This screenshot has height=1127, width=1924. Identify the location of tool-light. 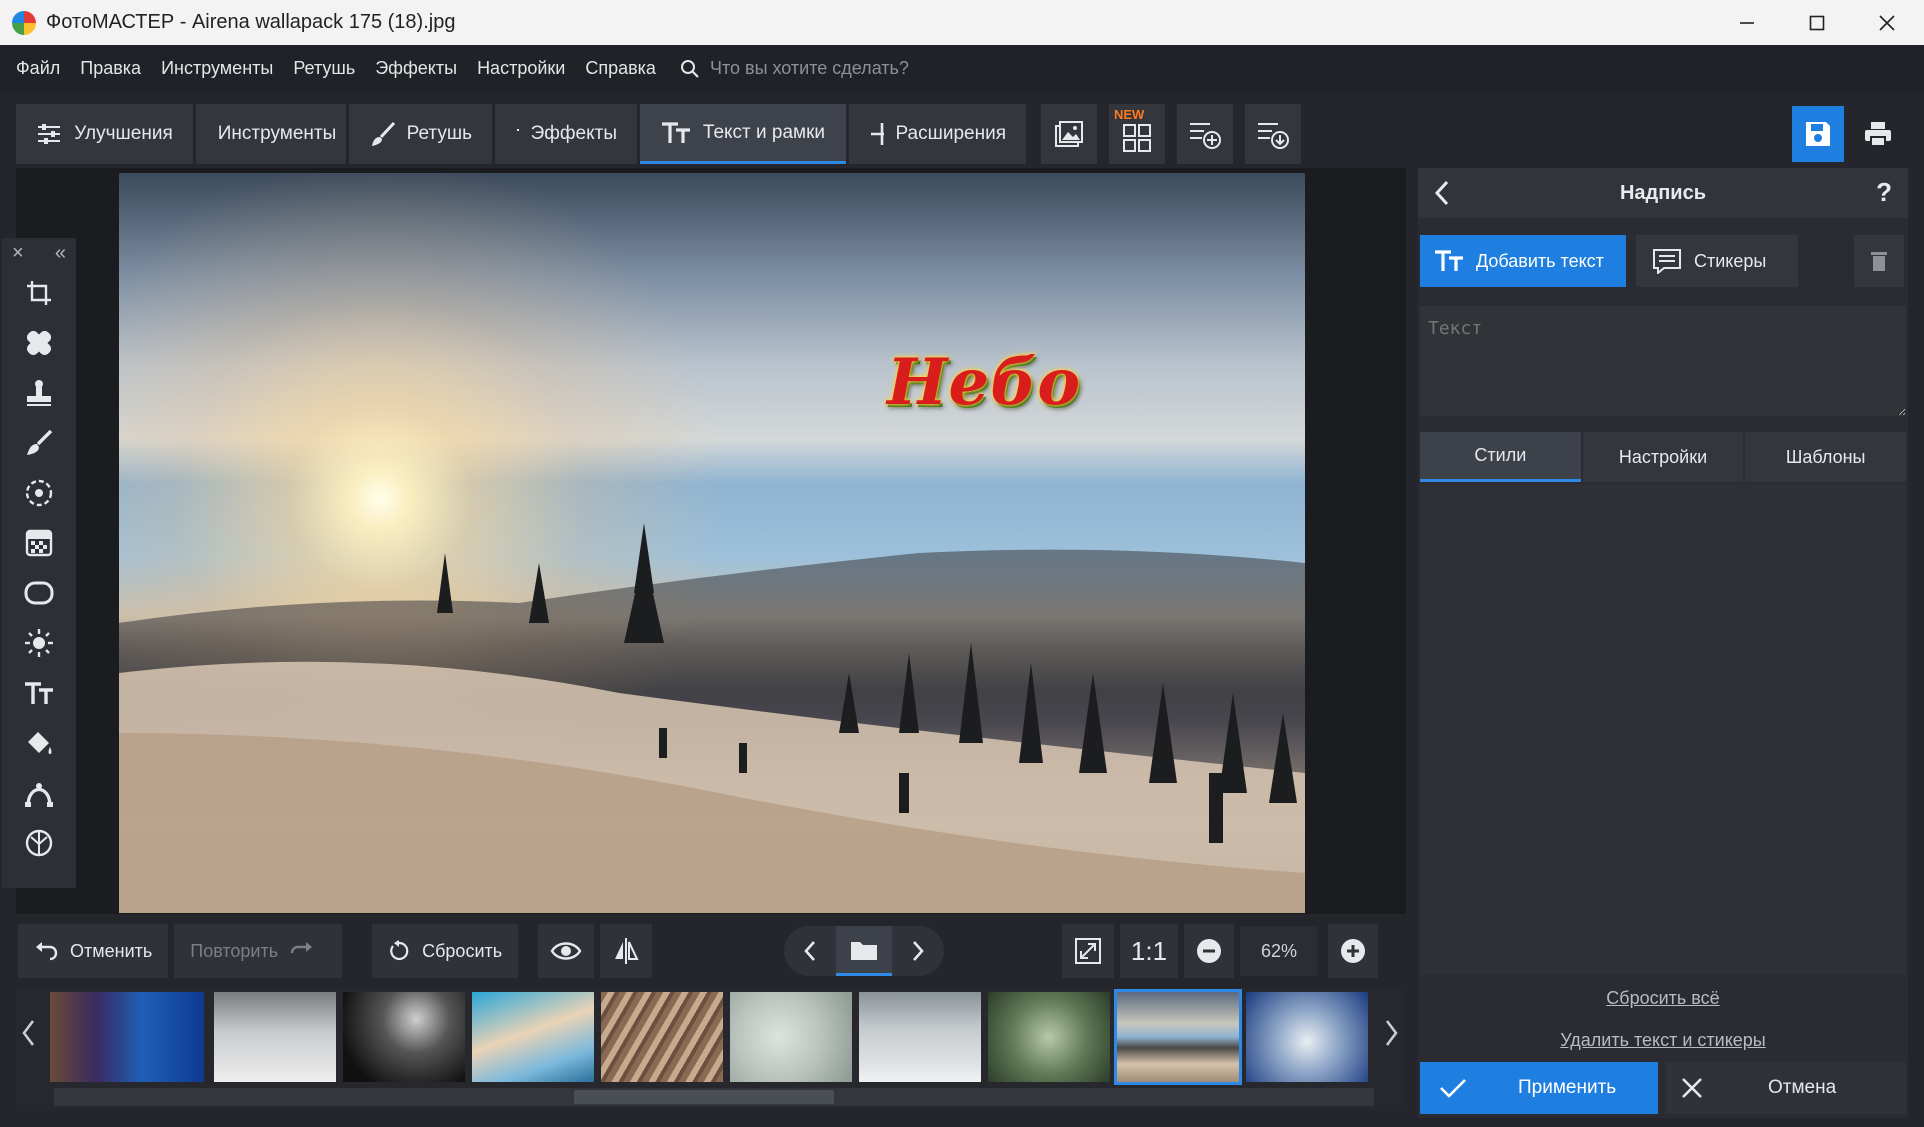
(39, 643).